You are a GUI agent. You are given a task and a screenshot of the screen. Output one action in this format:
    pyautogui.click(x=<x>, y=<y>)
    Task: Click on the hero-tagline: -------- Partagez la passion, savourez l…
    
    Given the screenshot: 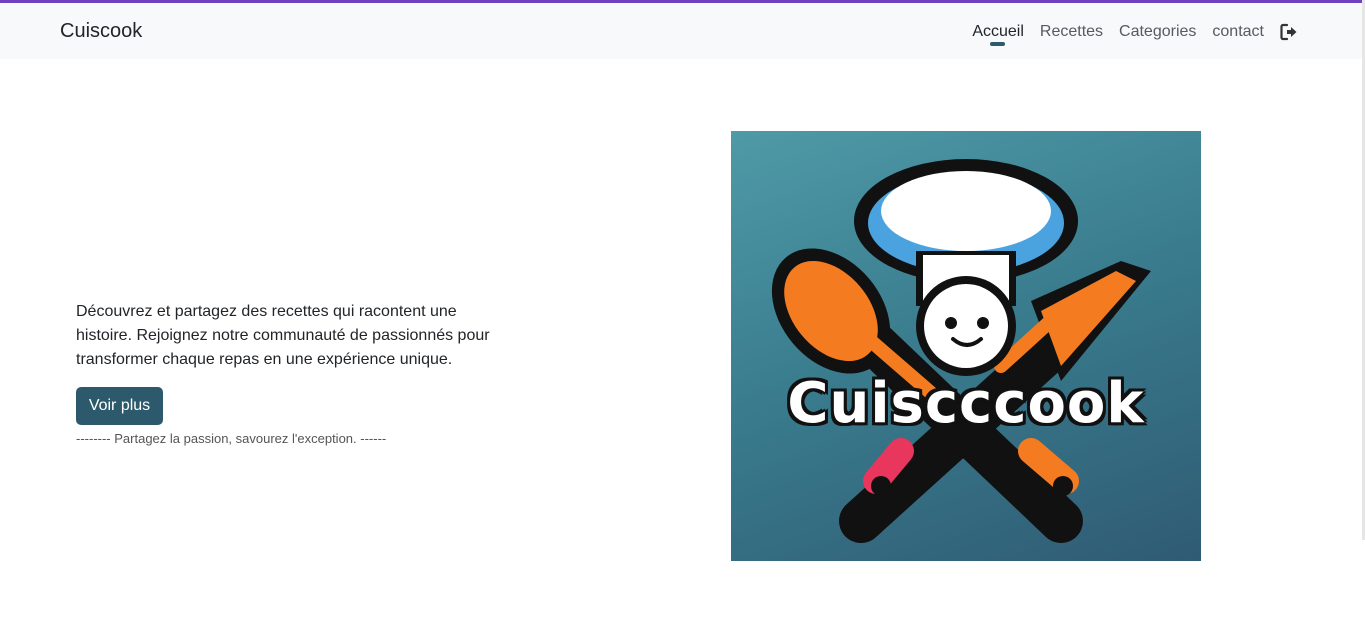 What is the action you would take?
    pyautogui.click(x=231, y=438)
    